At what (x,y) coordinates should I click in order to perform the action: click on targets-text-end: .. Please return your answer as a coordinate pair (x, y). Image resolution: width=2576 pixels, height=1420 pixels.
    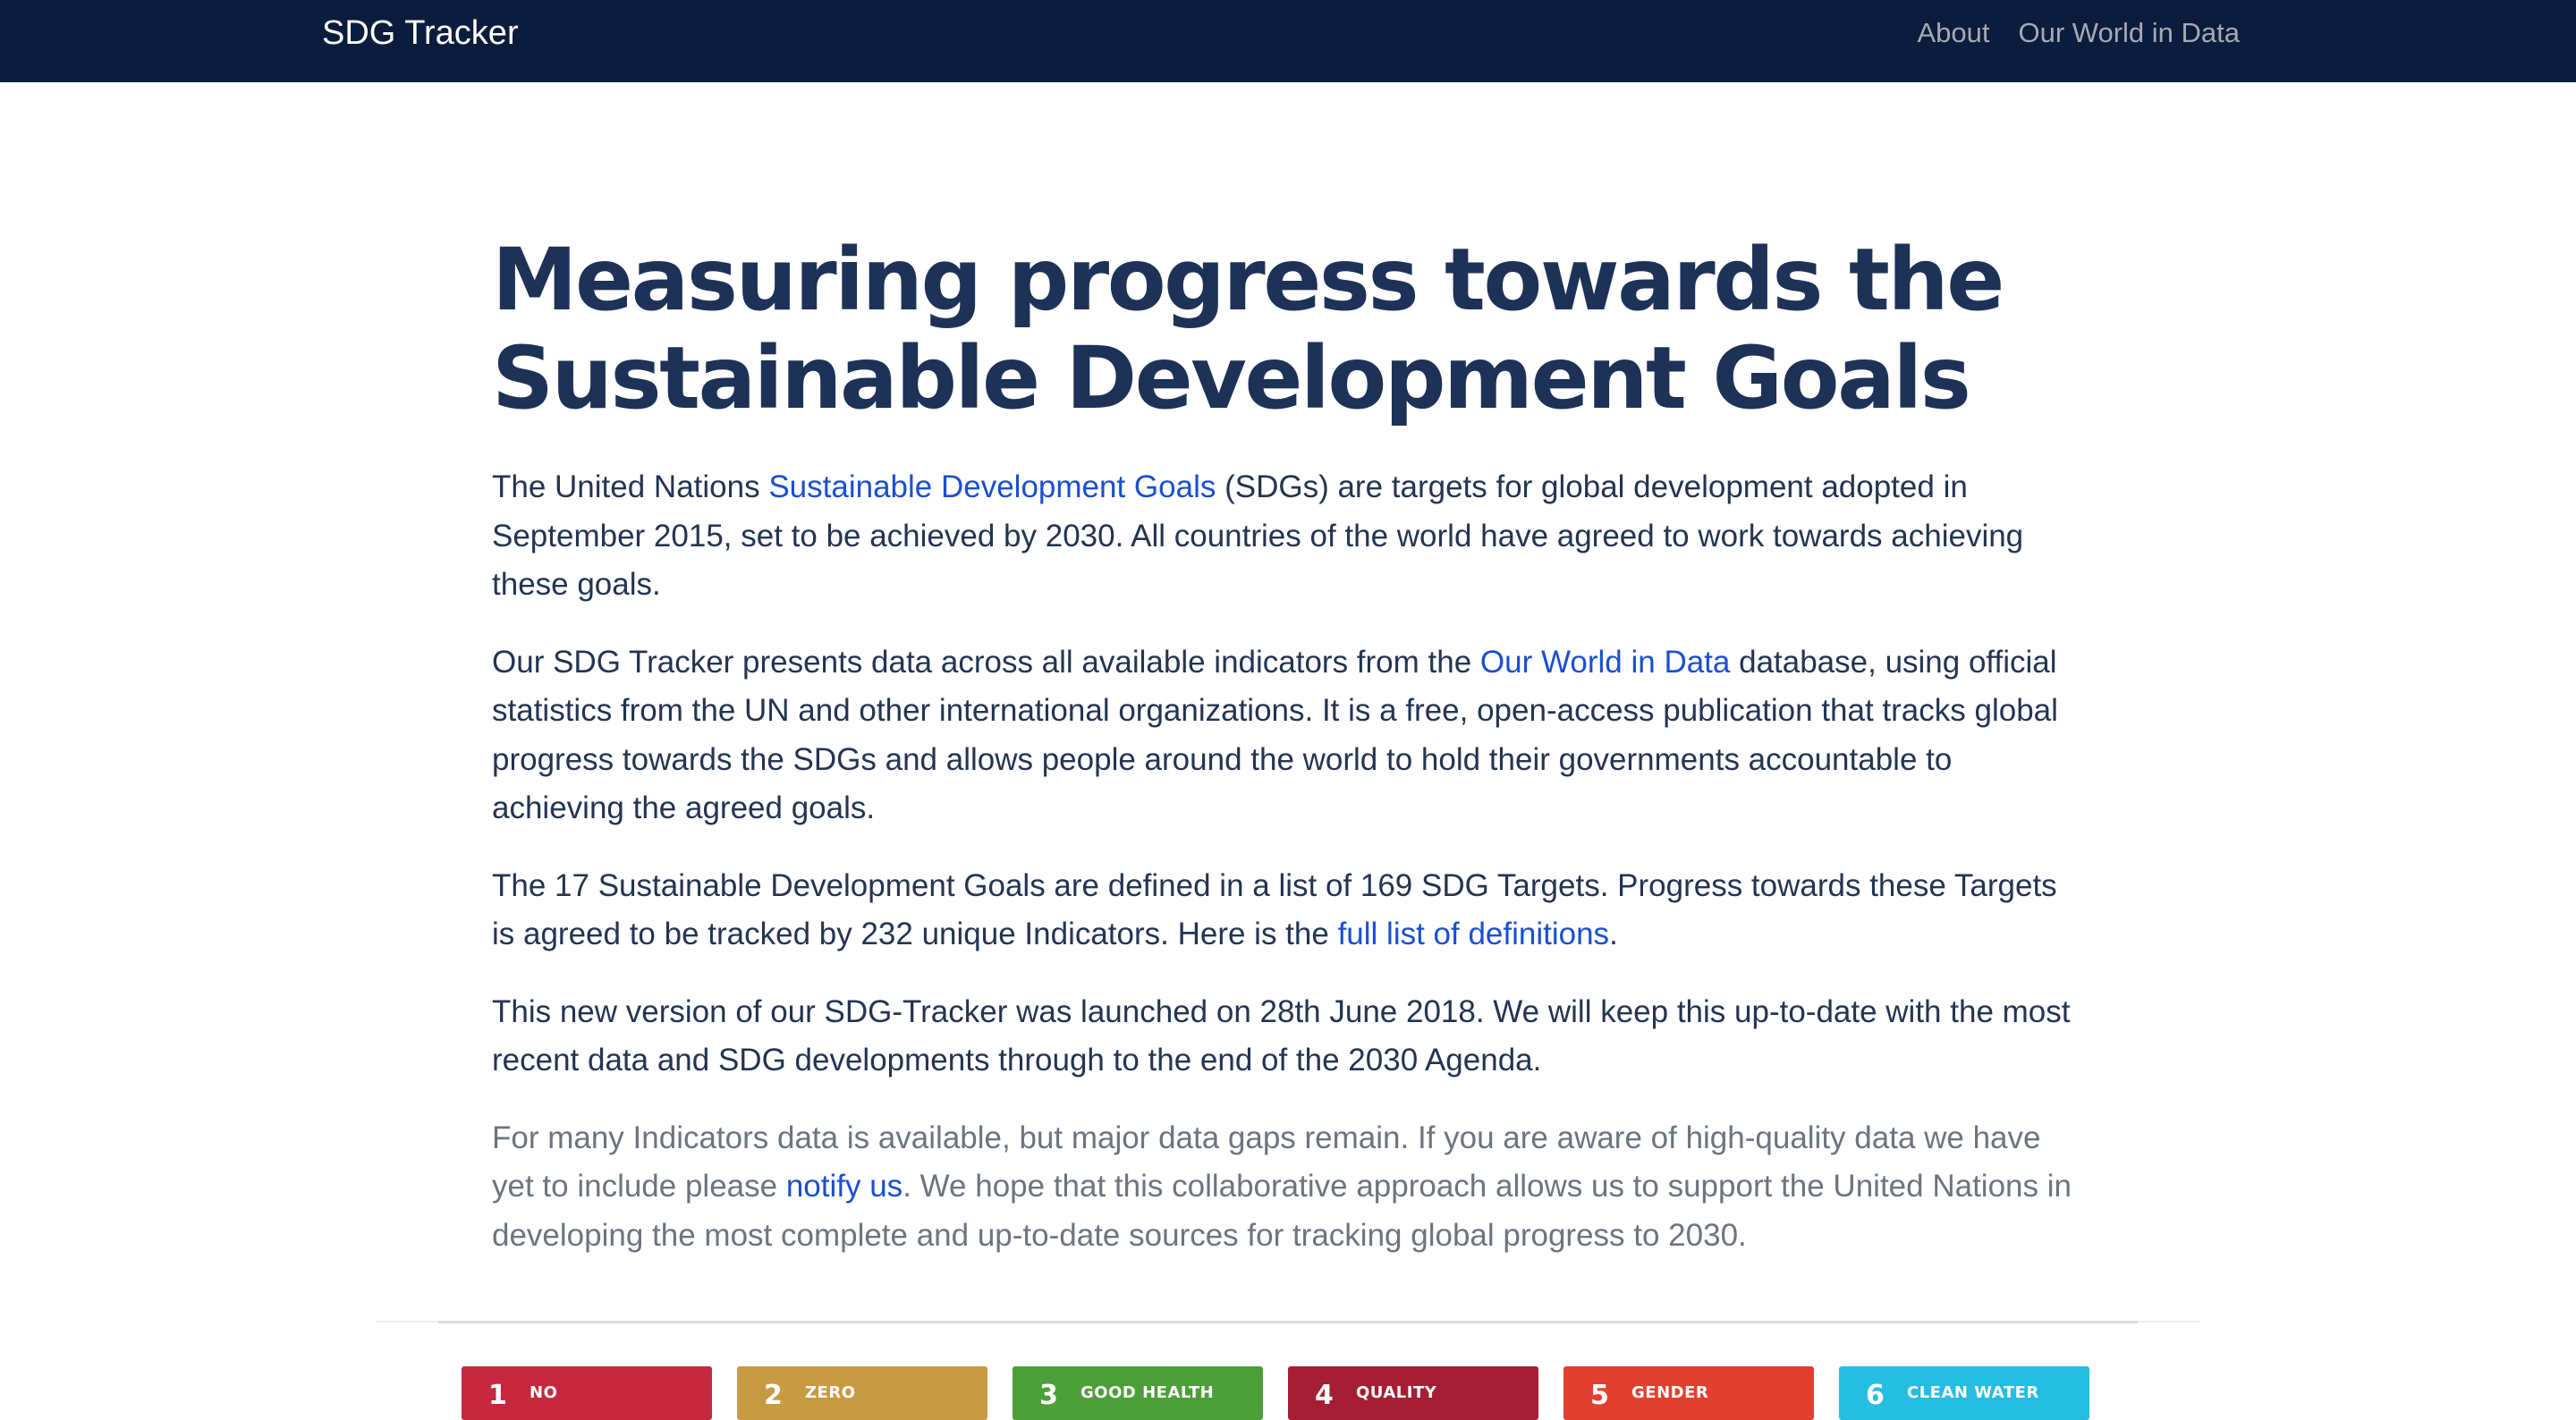
    Looking at the image, I should click on (1613, 934).